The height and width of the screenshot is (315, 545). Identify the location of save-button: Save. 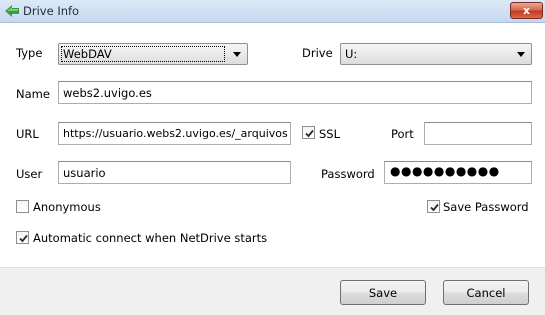
(383, 292).